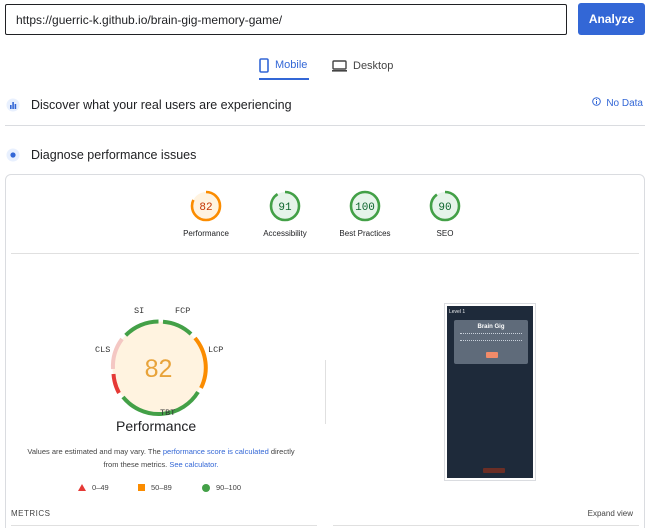 The width and height of the screenshot is (648, 528). I want to click on accessibility-summary-label: Accessibility, so click(285, 233).